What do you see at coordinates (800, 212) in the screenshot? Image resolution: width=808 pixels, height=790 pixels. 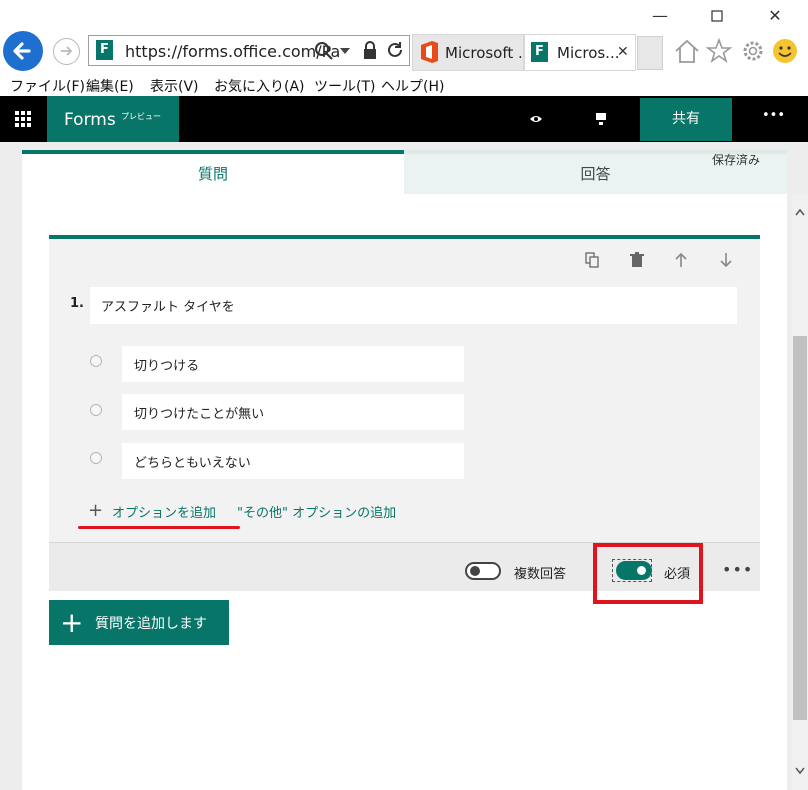 I see `scroll-up-icon` at bounding box center [800, 212].